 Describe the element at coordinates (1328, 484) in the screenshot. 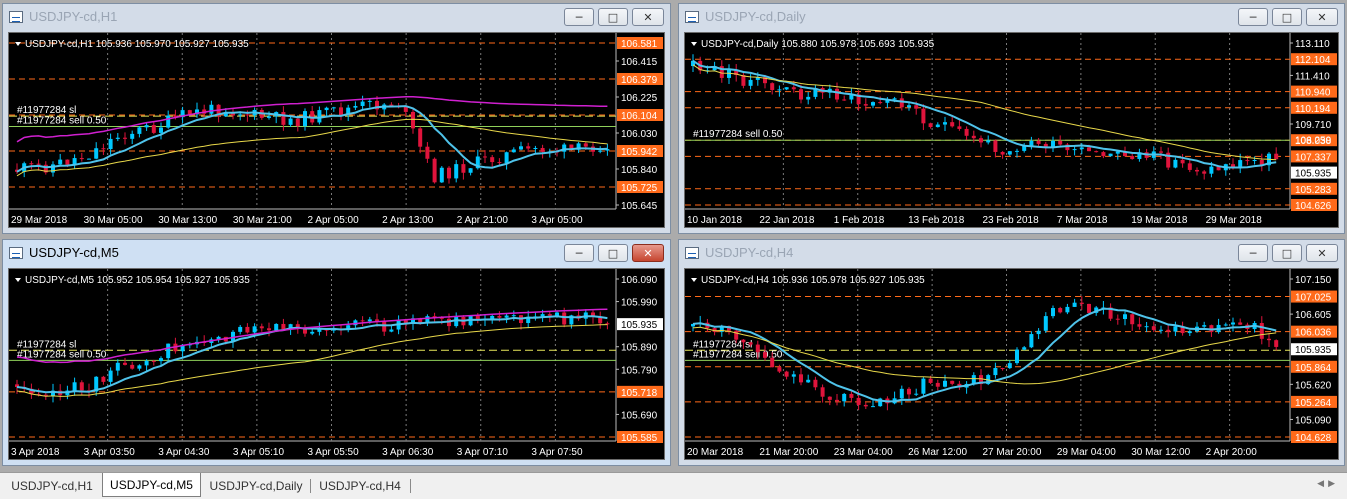

I see `tab-scroll-arrows-icon: ◀▶` at that location.